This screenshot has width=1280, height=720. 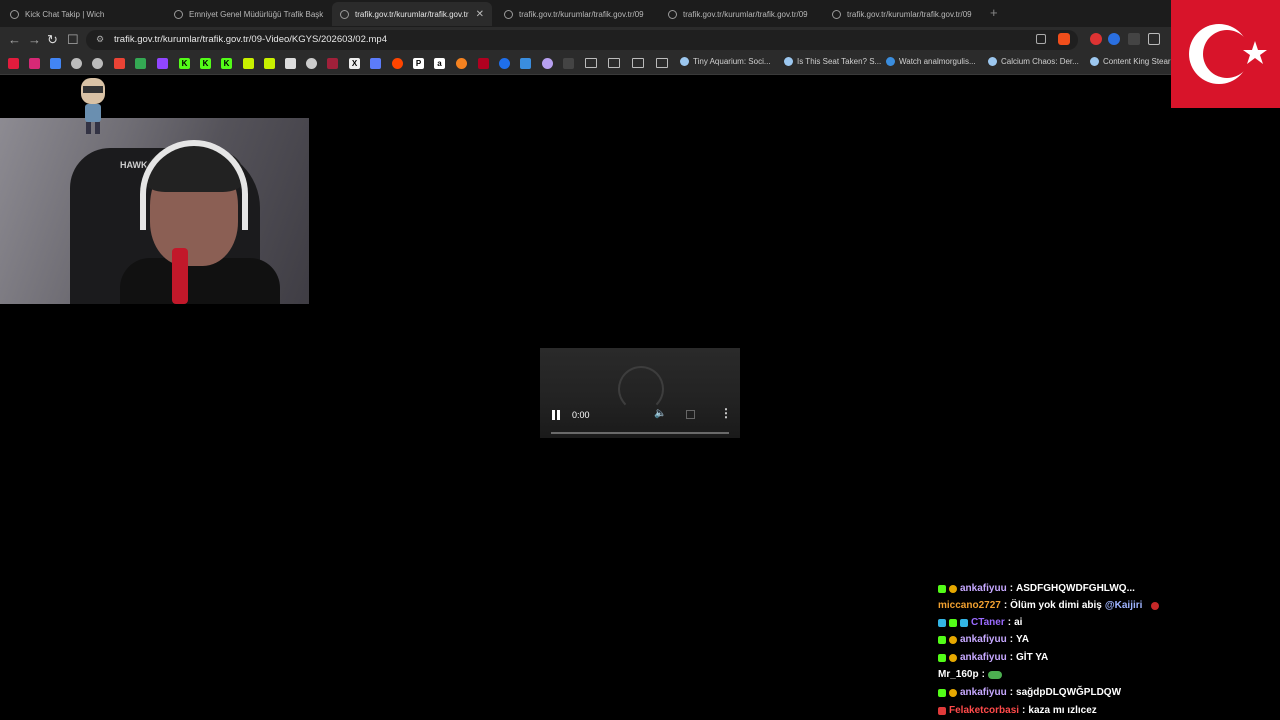 I want to click on volume-icon: 🔈, so click(x=660, y=413).